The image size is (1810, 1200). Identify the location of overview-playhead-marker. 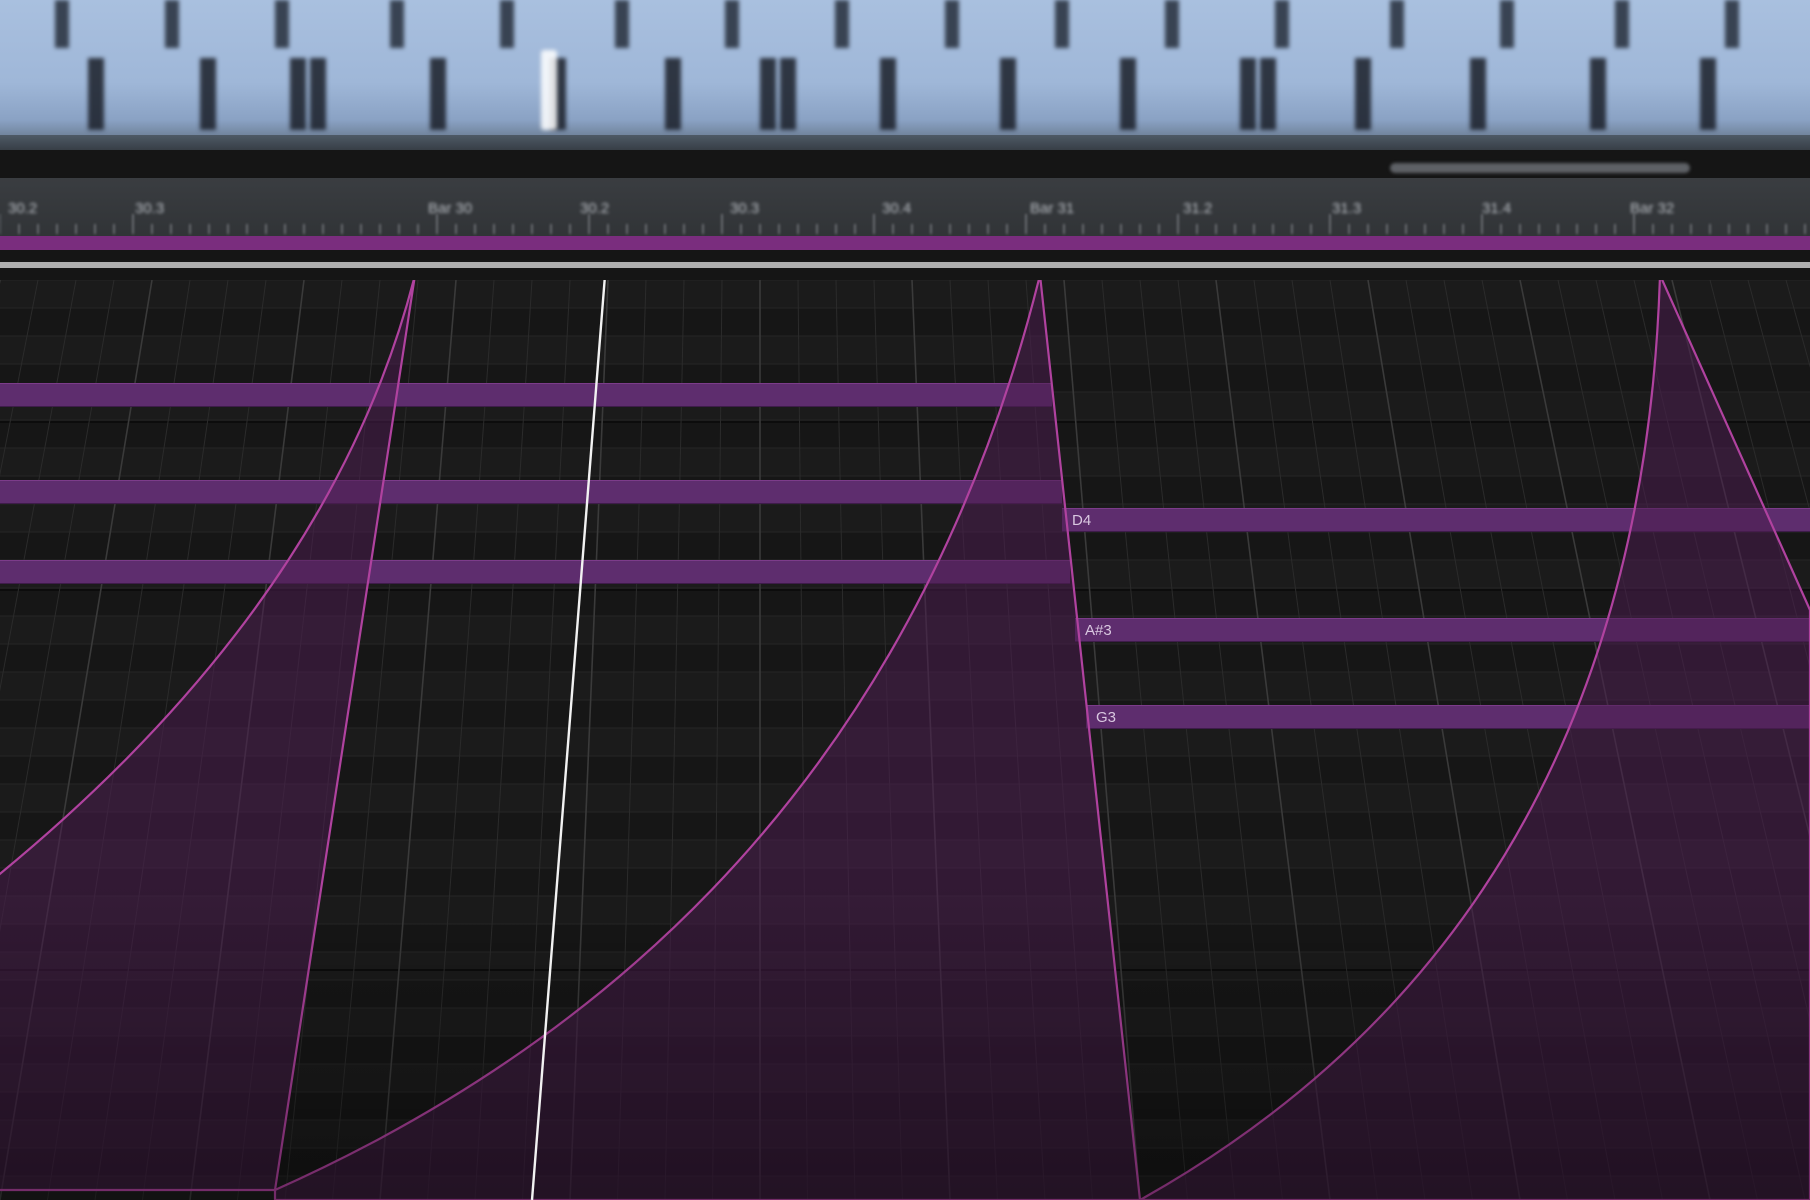
(549, 90).